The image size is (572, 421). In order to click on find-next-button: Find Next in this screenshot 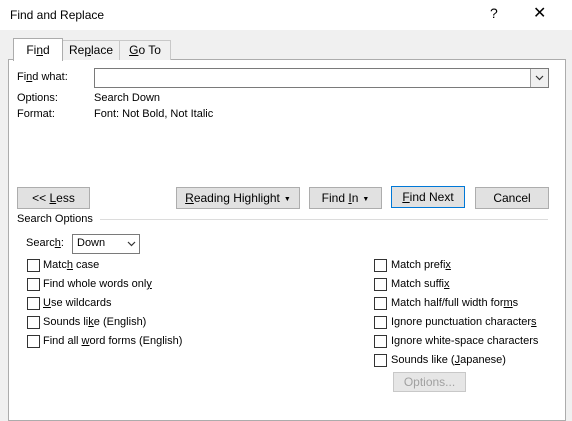, I will do `click(428, 197)`.